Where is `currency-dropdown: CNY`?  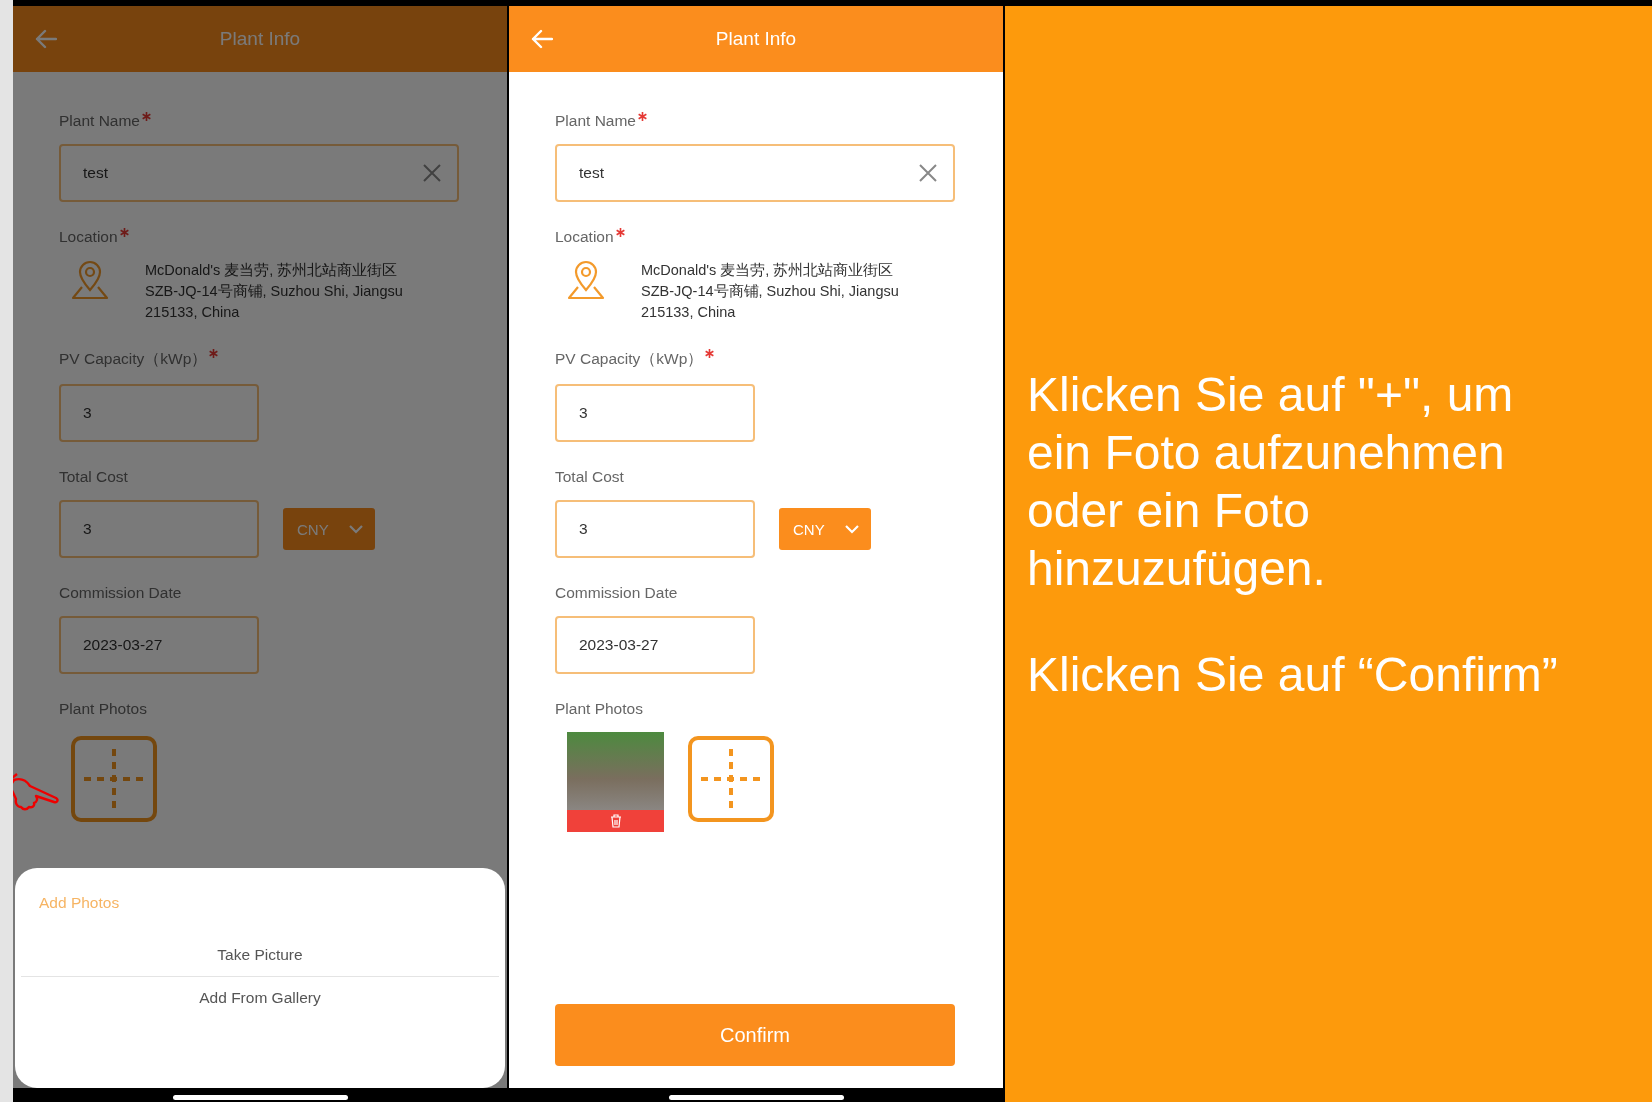
currency-dropdown: CNY is located at coordinates (825, 529).